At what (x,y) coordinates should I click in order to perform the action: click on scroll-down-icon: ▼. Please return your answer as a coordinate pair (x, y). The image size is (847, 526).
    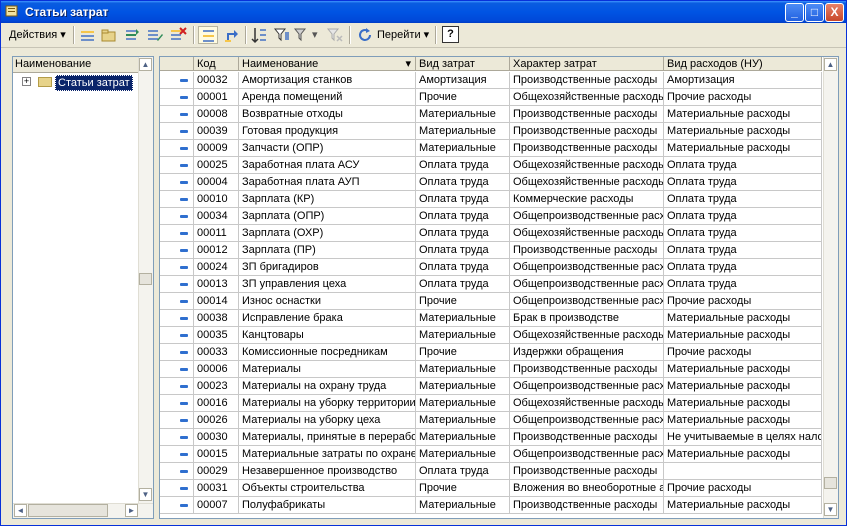
    Looking at the image, I should click on (145, 494).